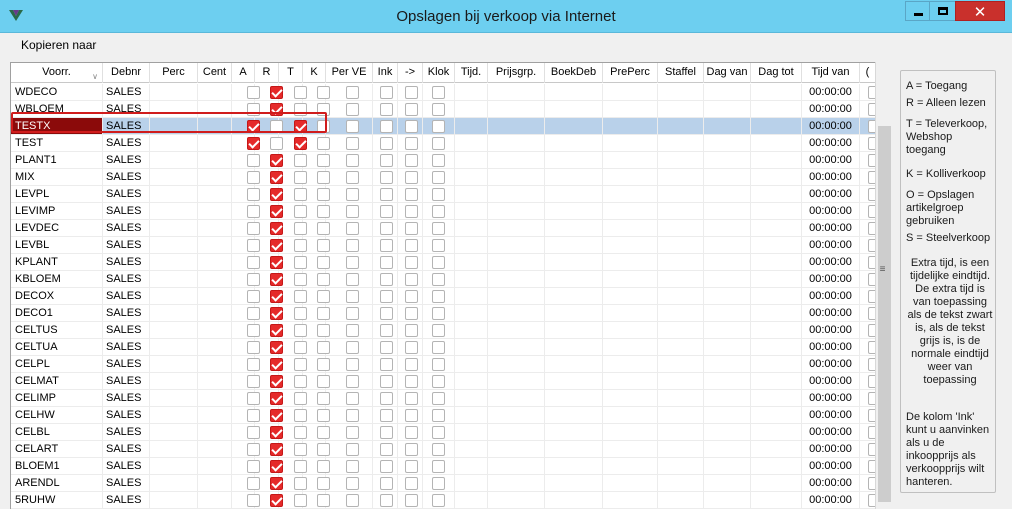 The width and height of the screenshot is (1012, 509). I want to click on minimize-button, so click(917, 11).